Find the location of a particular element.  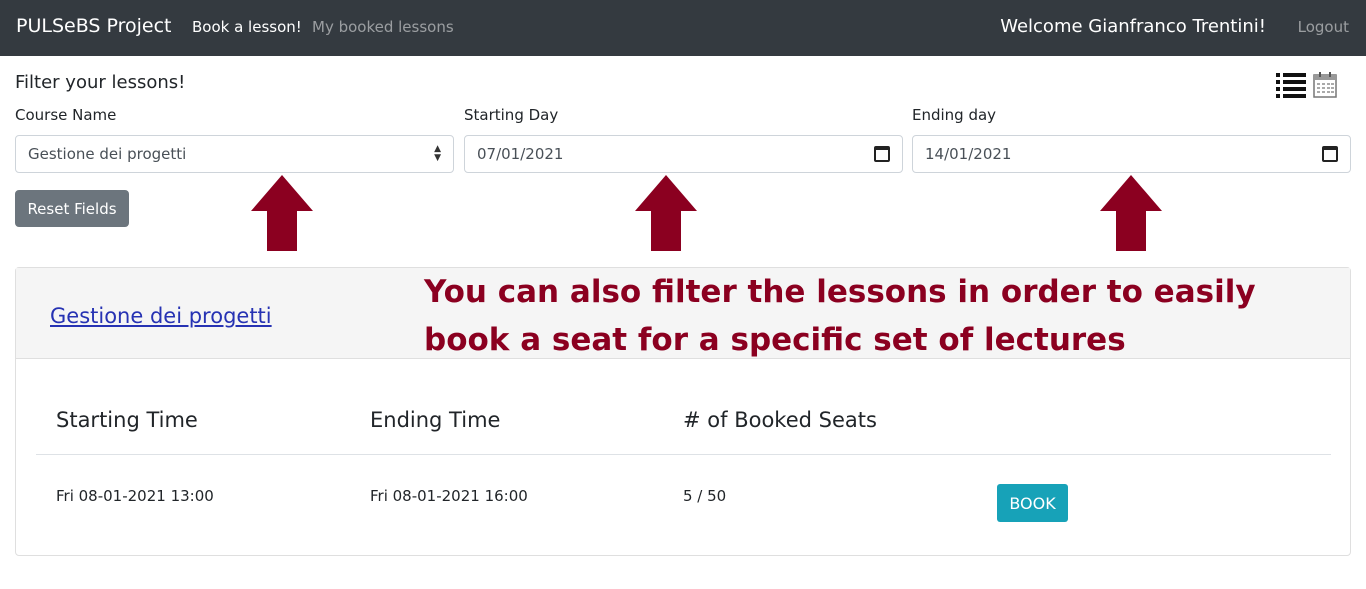

lesson-booked-seats: 5 / 50 is located at coordinates (705, 496).